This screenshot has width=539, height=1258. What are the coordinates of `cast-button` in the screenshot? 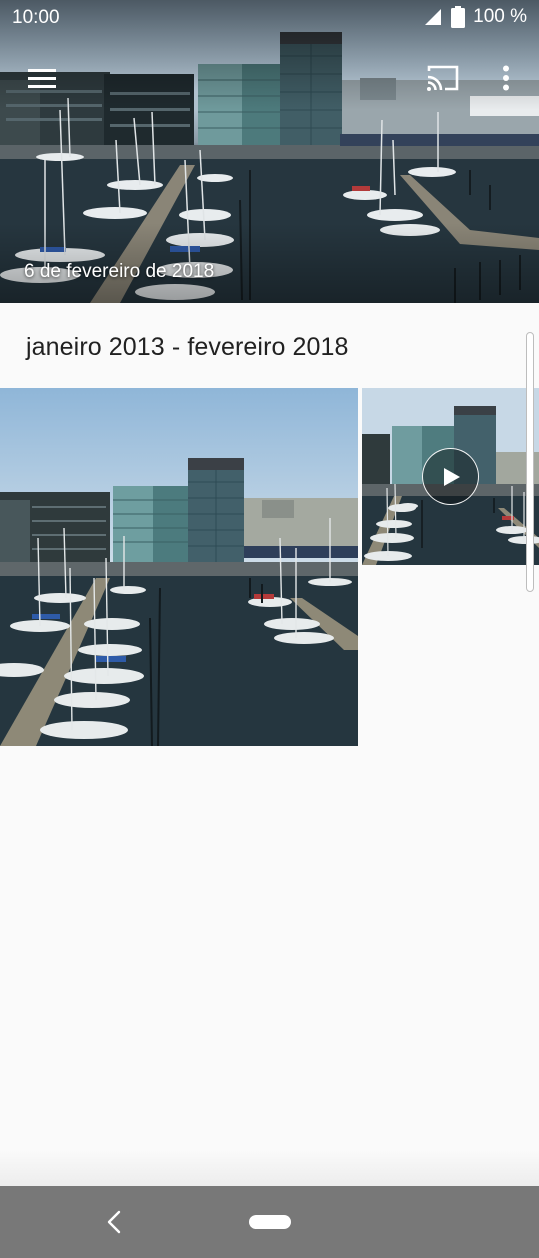 It's located at (443, 78).